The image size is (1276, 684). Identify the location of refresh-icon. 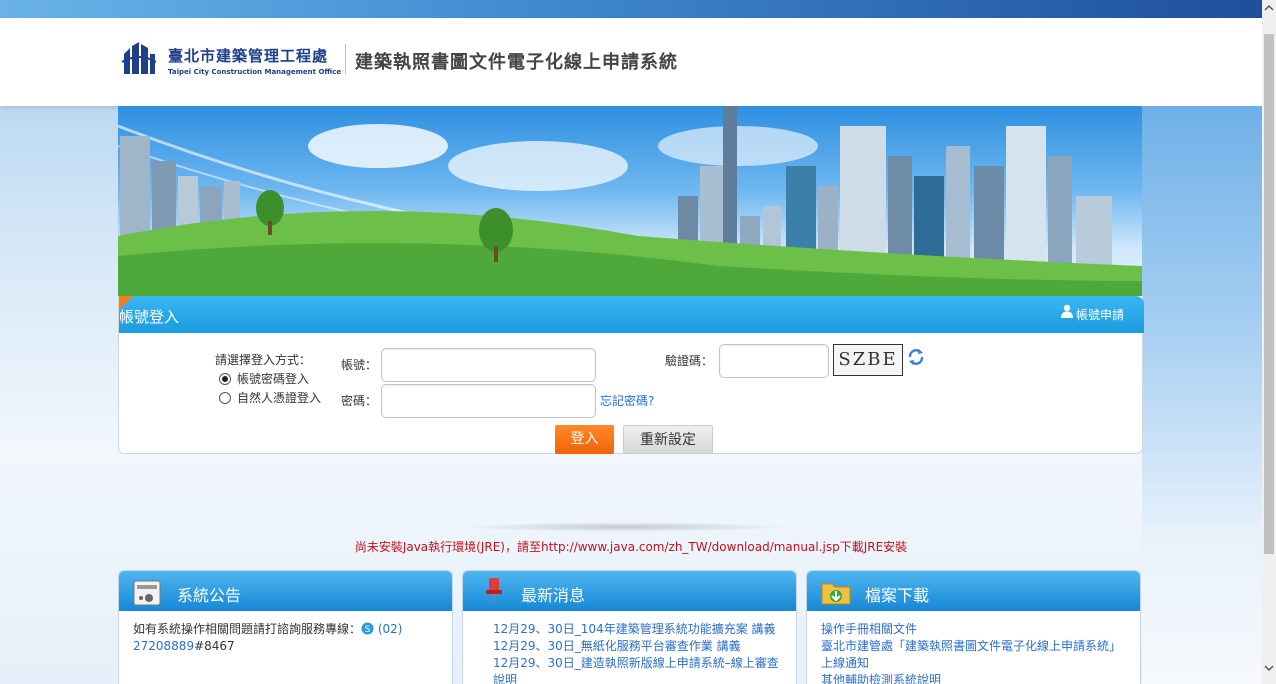
(916, 357).